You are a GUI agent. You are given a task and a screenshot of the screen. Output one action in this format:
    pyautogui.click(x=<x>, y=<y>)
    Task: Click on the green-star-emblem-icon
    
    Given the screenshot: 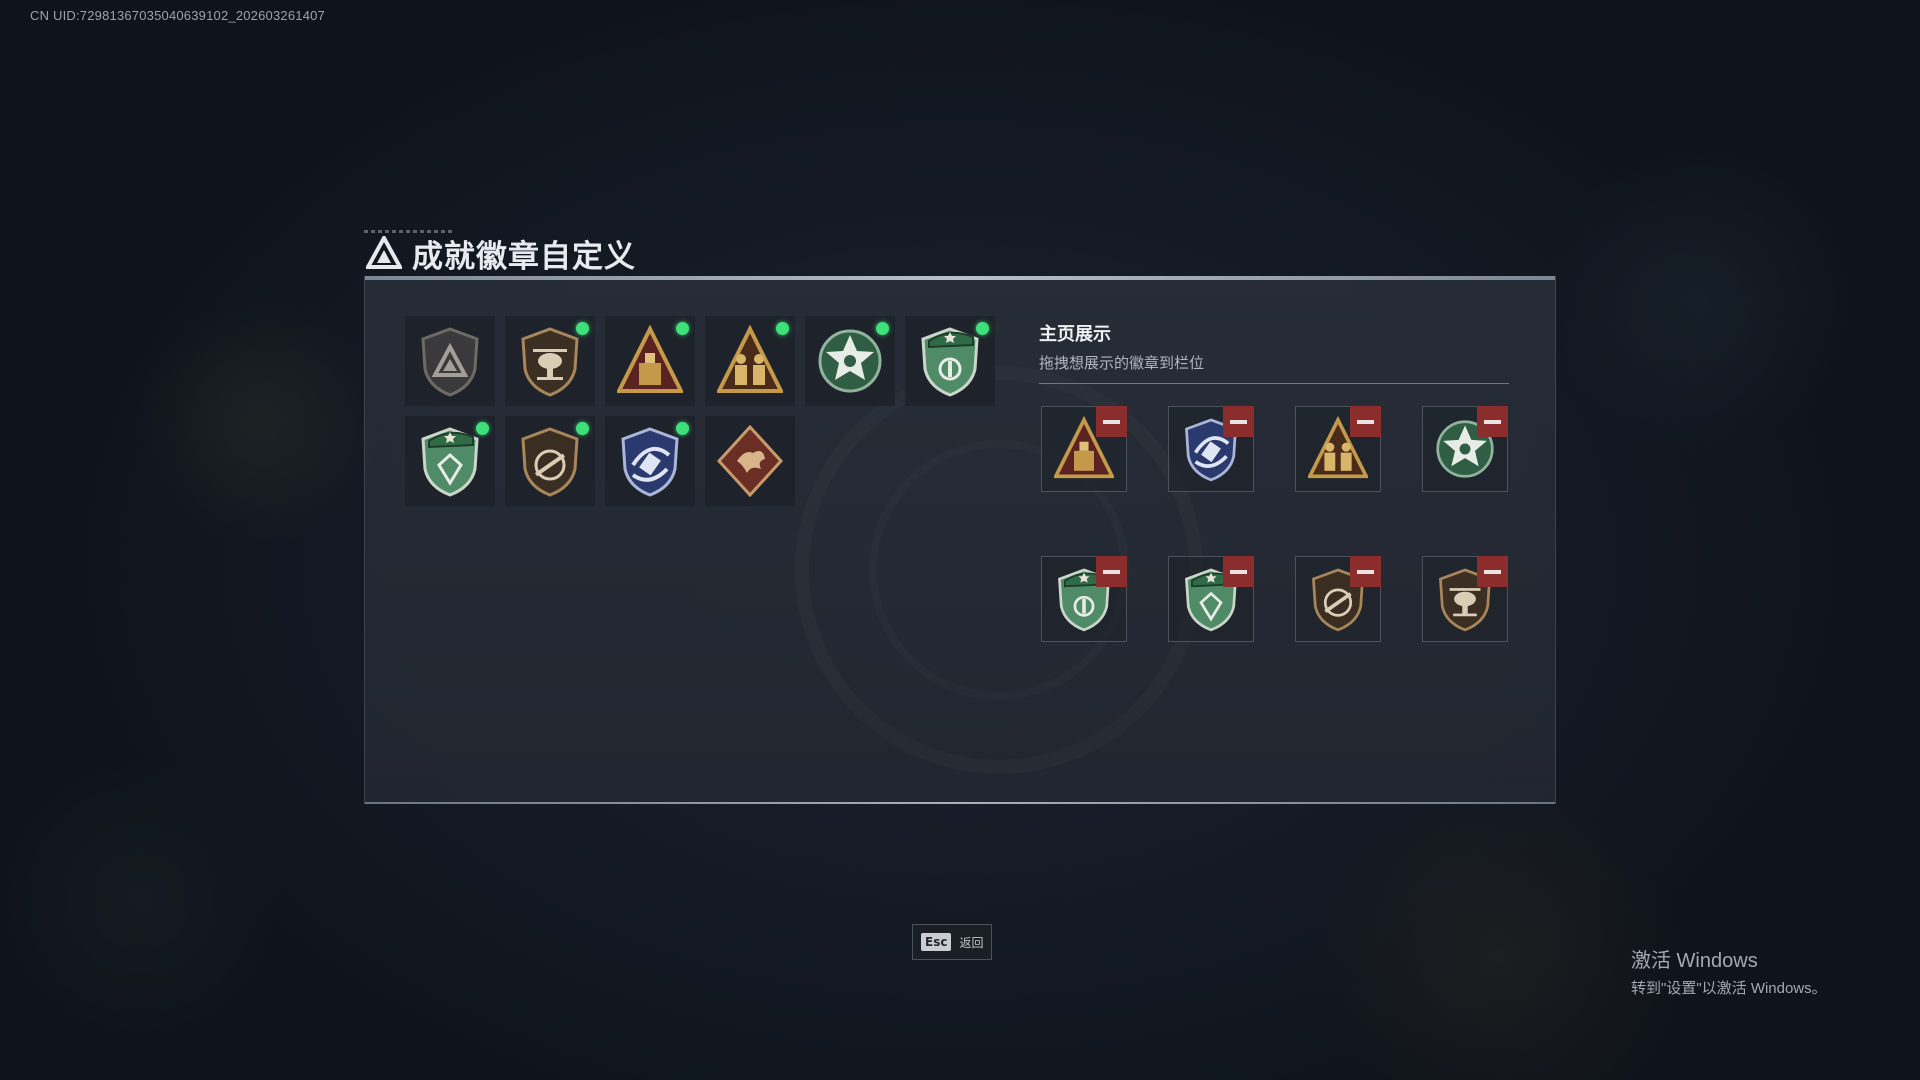 What is the action you would take?
    pyautogui.click(x=850, y=361)
    